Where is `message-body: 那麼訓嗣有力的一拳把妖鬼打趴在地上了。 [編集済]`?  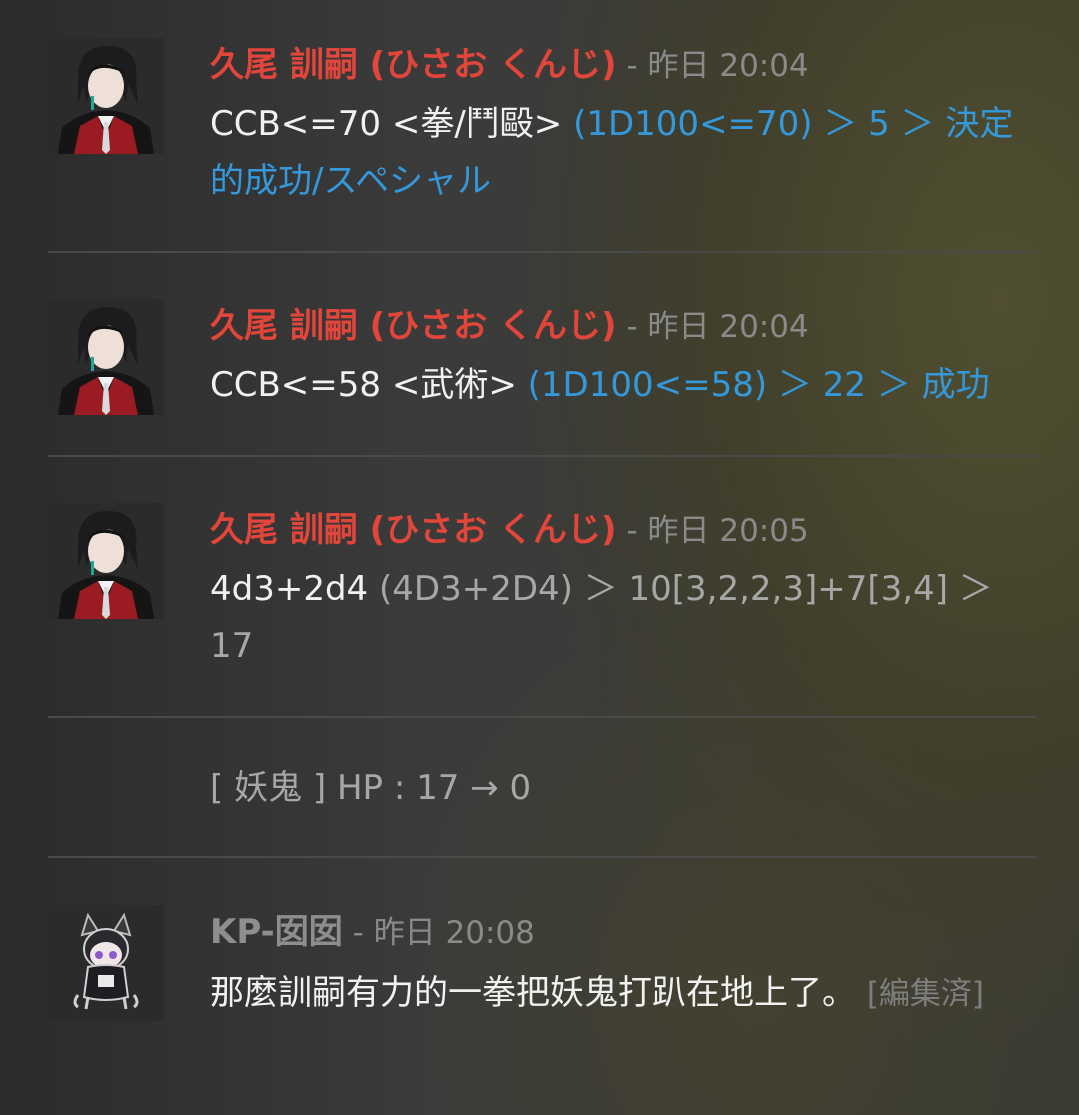
message-body: 那麼訓嗣有力的一拳把妖鬼打趴在地上了。 [編集済] is located at coordinates (625, 994).